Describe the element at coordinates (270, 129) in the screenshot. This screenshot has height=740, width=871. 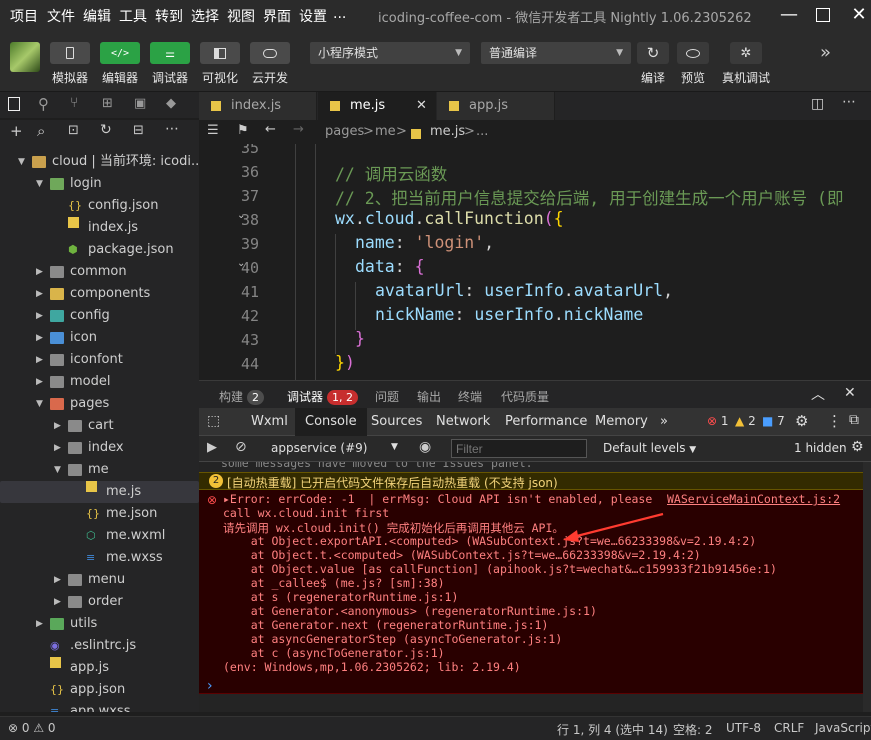
I see `back-arrow-icon: ←` at that location.